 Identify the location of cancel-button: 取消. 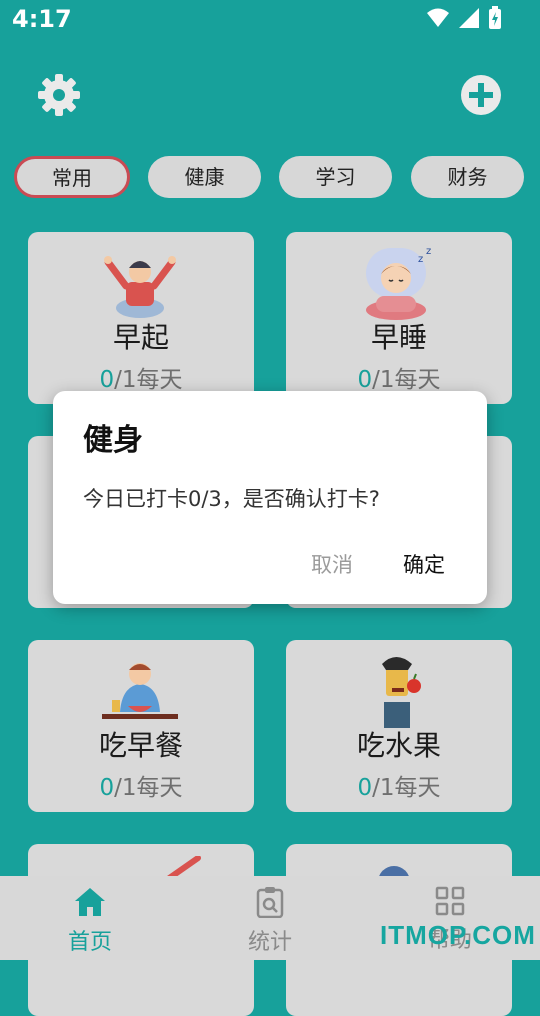
(332, 564).